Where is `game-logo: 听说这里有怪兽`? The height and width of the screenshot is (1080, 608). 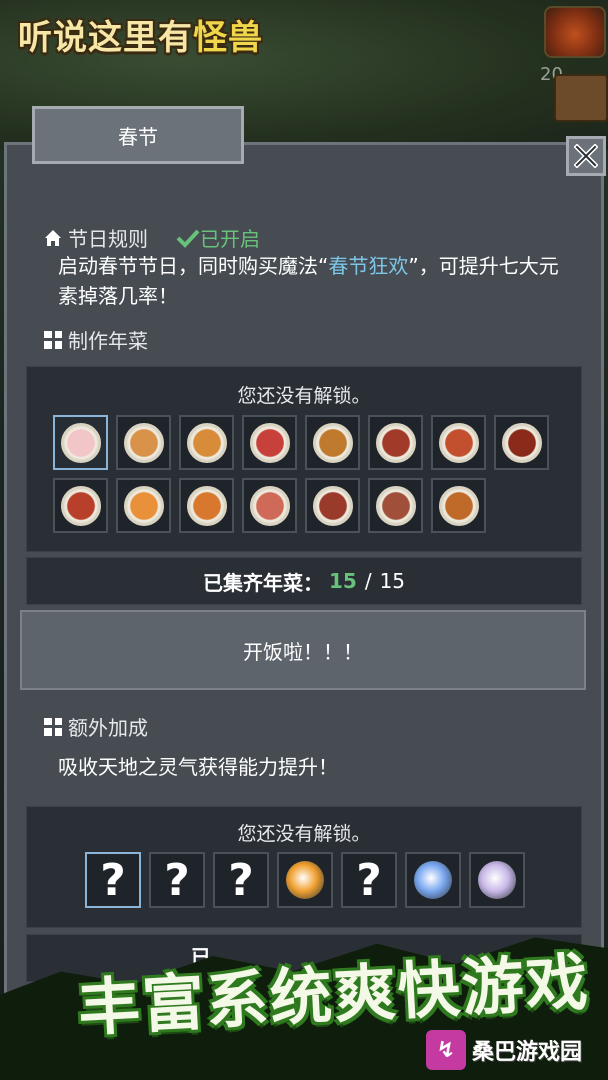
game-logo: 听说这里有怪兽 is located at coordinates (140, 34).